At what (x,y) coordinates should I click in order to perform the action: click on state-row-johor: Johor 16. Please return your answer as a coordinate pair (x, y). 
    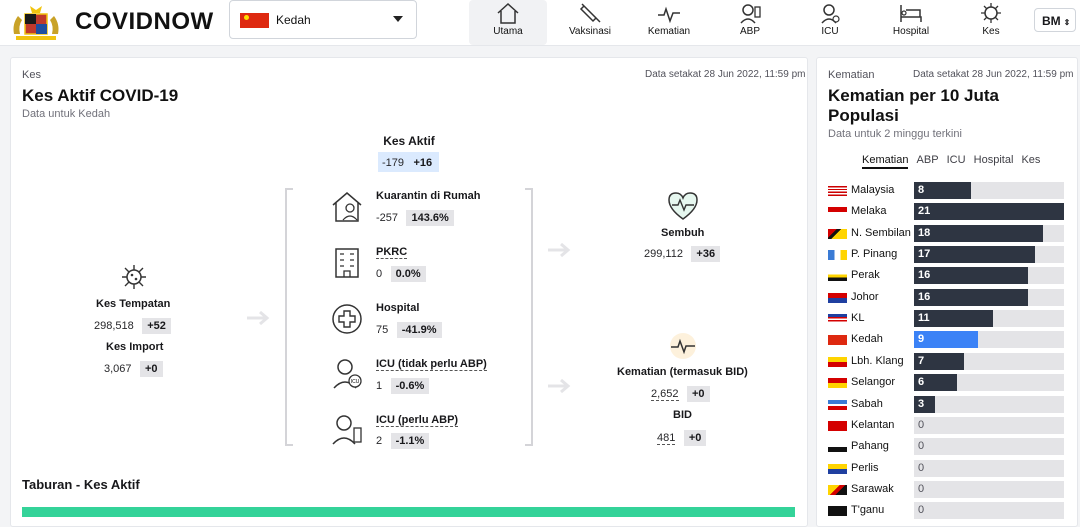
    Looking at the image, I should click on (950, 297).